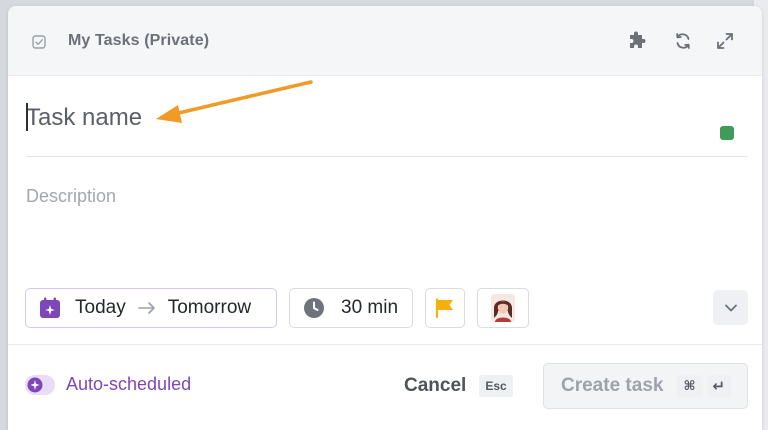 The width and height of the screenshot is (768, 430). I want to click on calendar-sparkle-icon, so click(50, 308).